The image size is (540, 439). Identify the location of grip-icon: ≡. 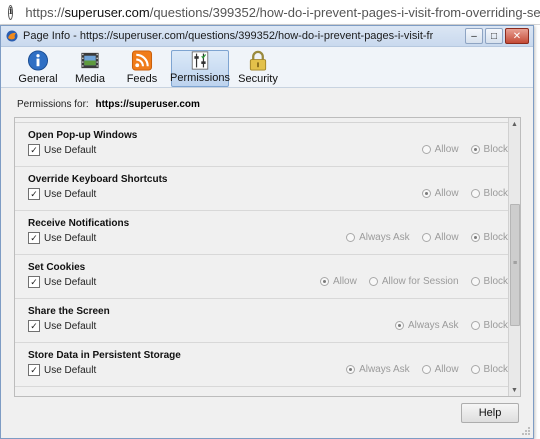
(515, 263).